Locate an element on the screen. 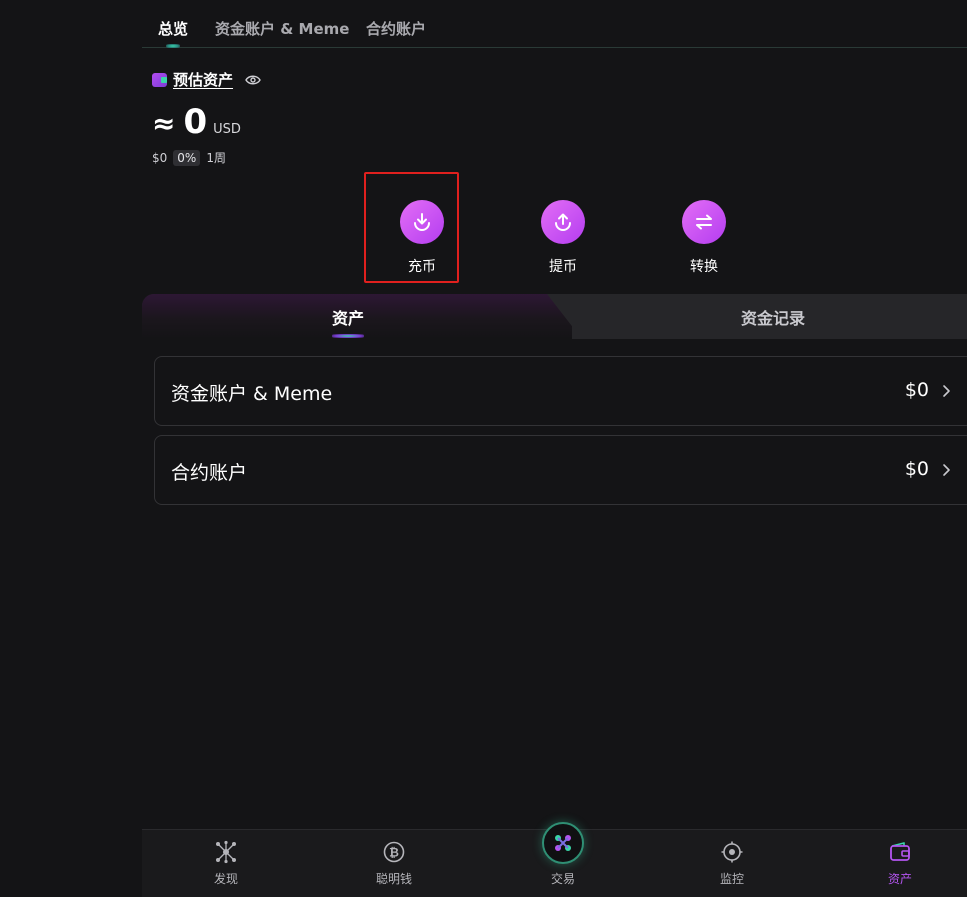  nav-discover: 发现 is located at coordinates (226, 863).